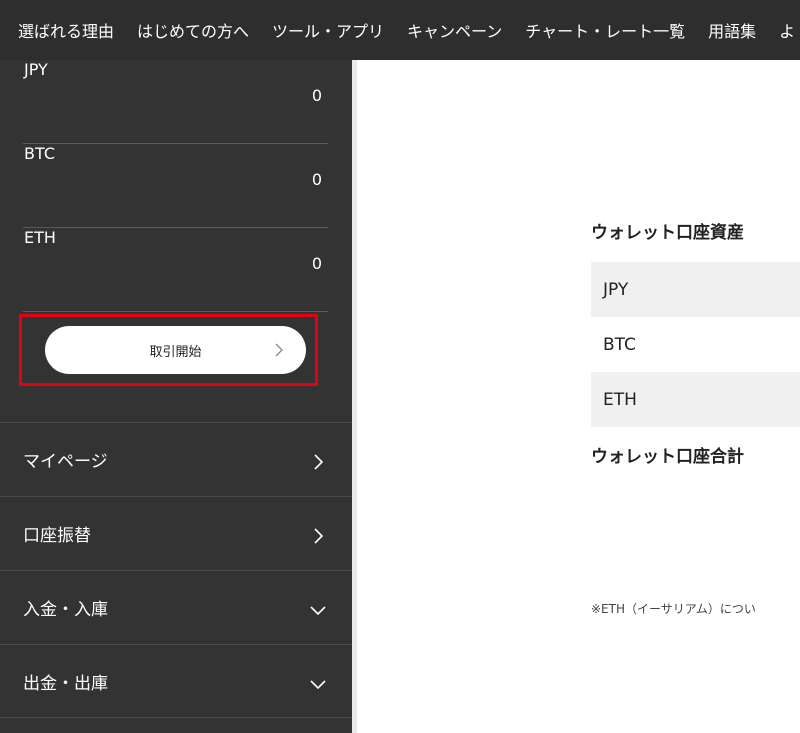 This screenshot has width=800, height=733. What do you see at coordinates (65, 610) in the screenshot?
I see `menu-item-label: 入金・入庫` at bounding box center [65, 610].